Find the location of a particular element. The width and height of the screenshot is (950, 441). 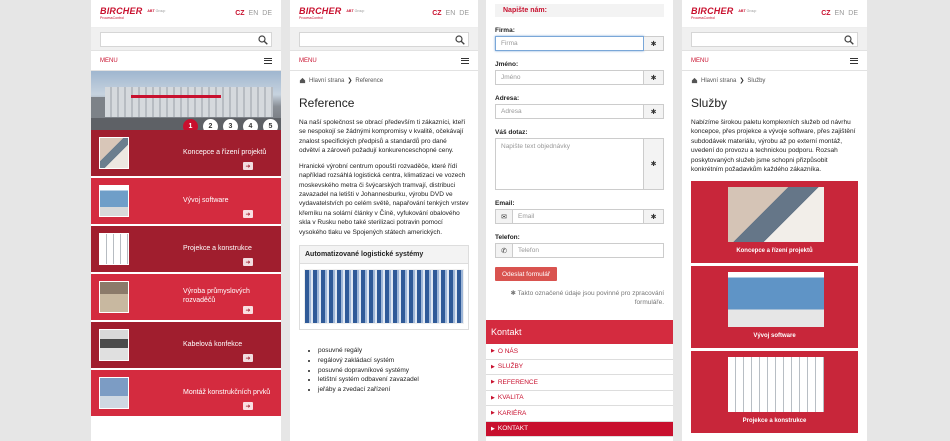

firma-label: Firma: is located at coordinates (505, 30).